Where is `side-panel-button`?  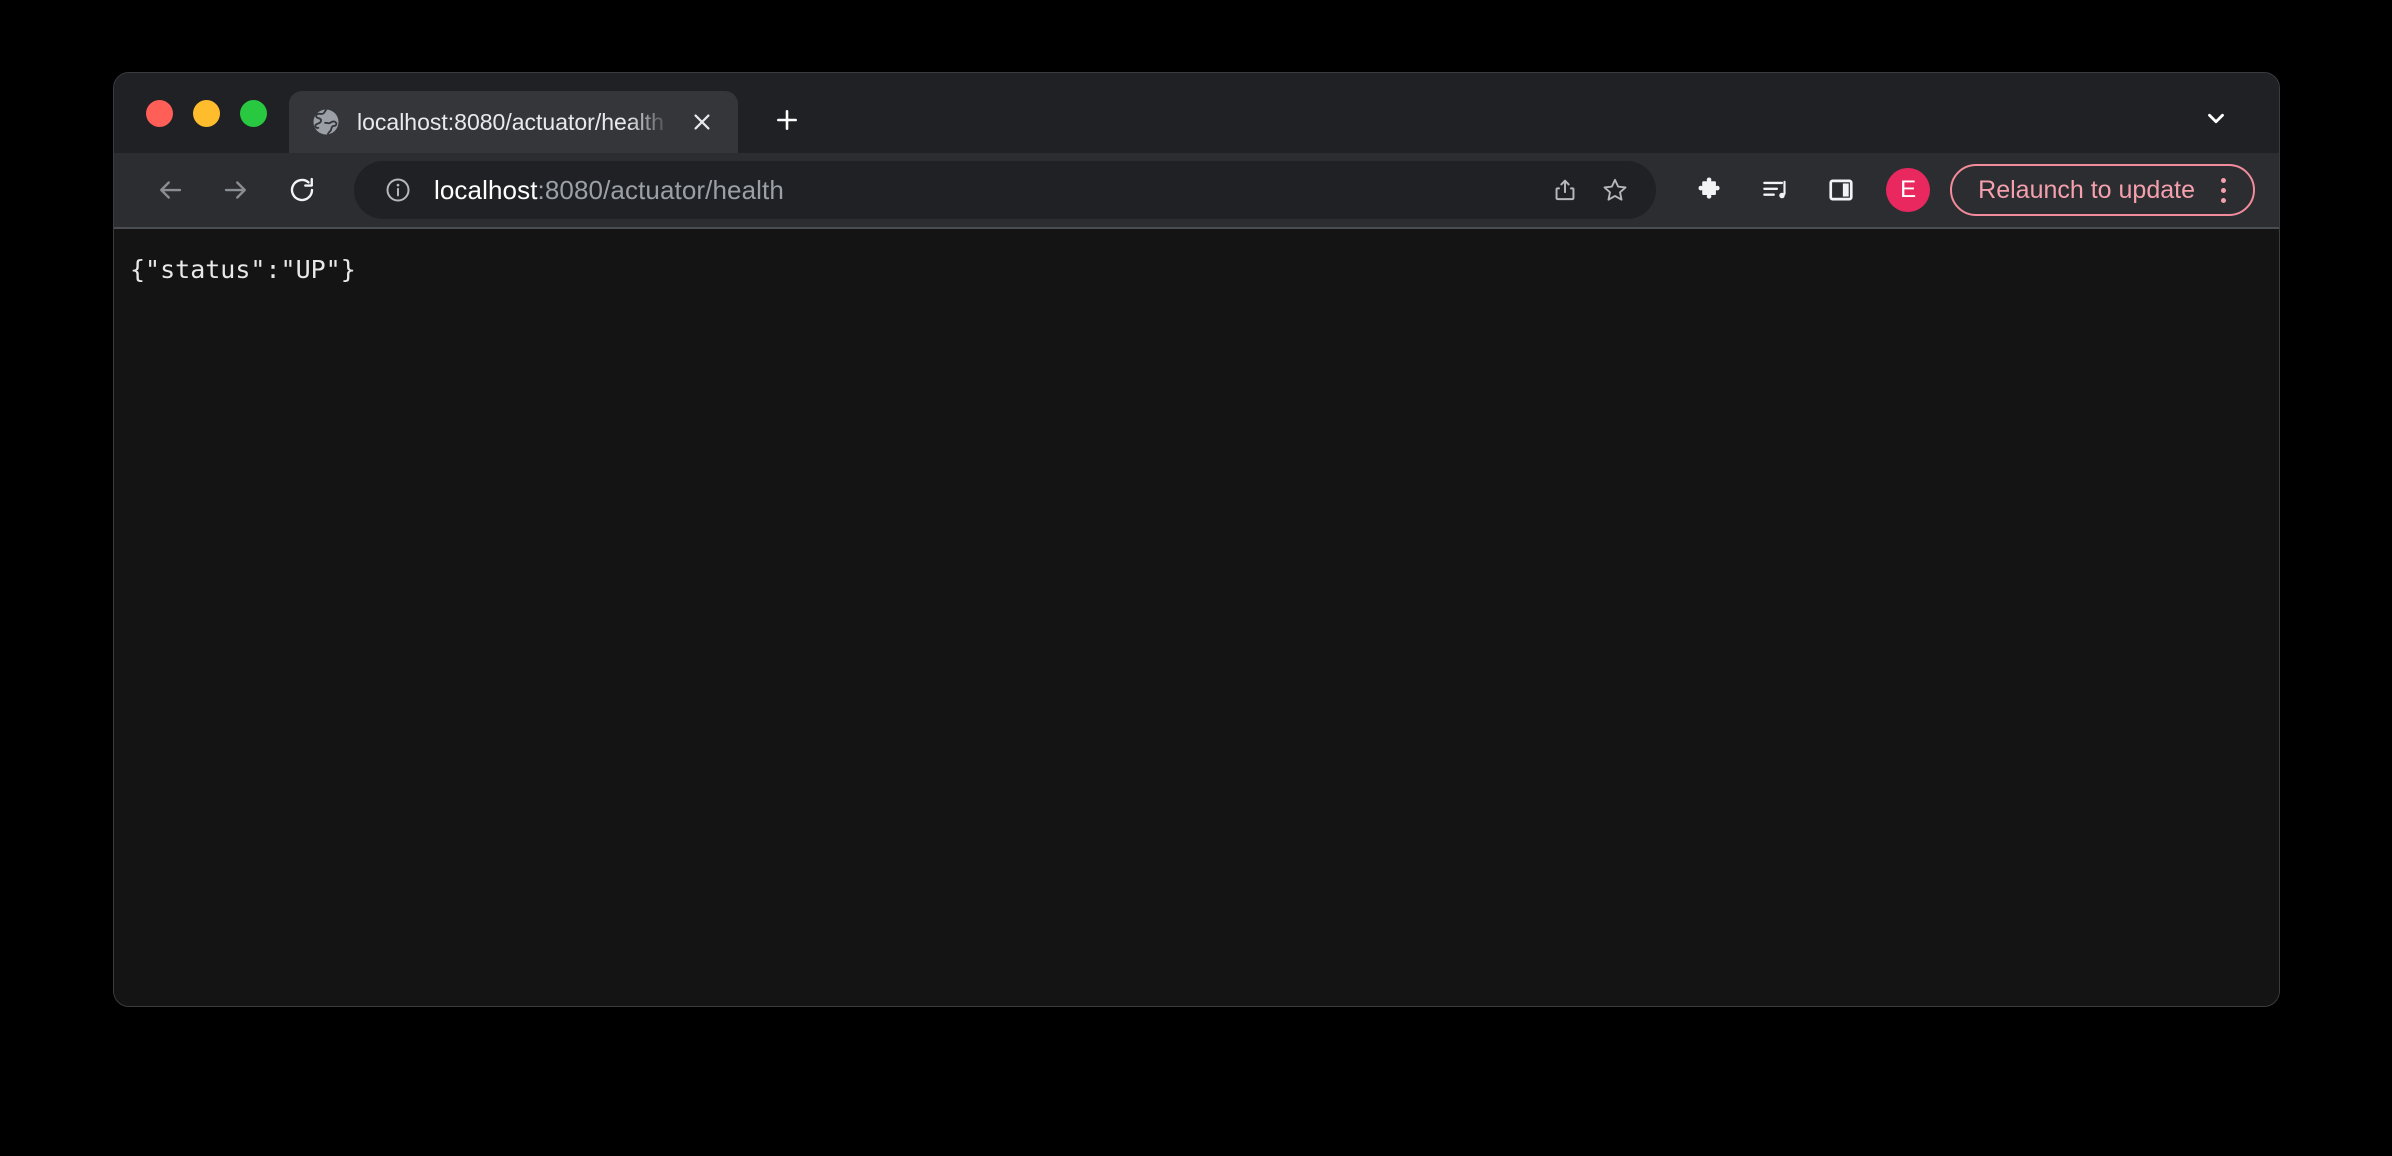 side-panel-button is located at coordinates (1841, 190).